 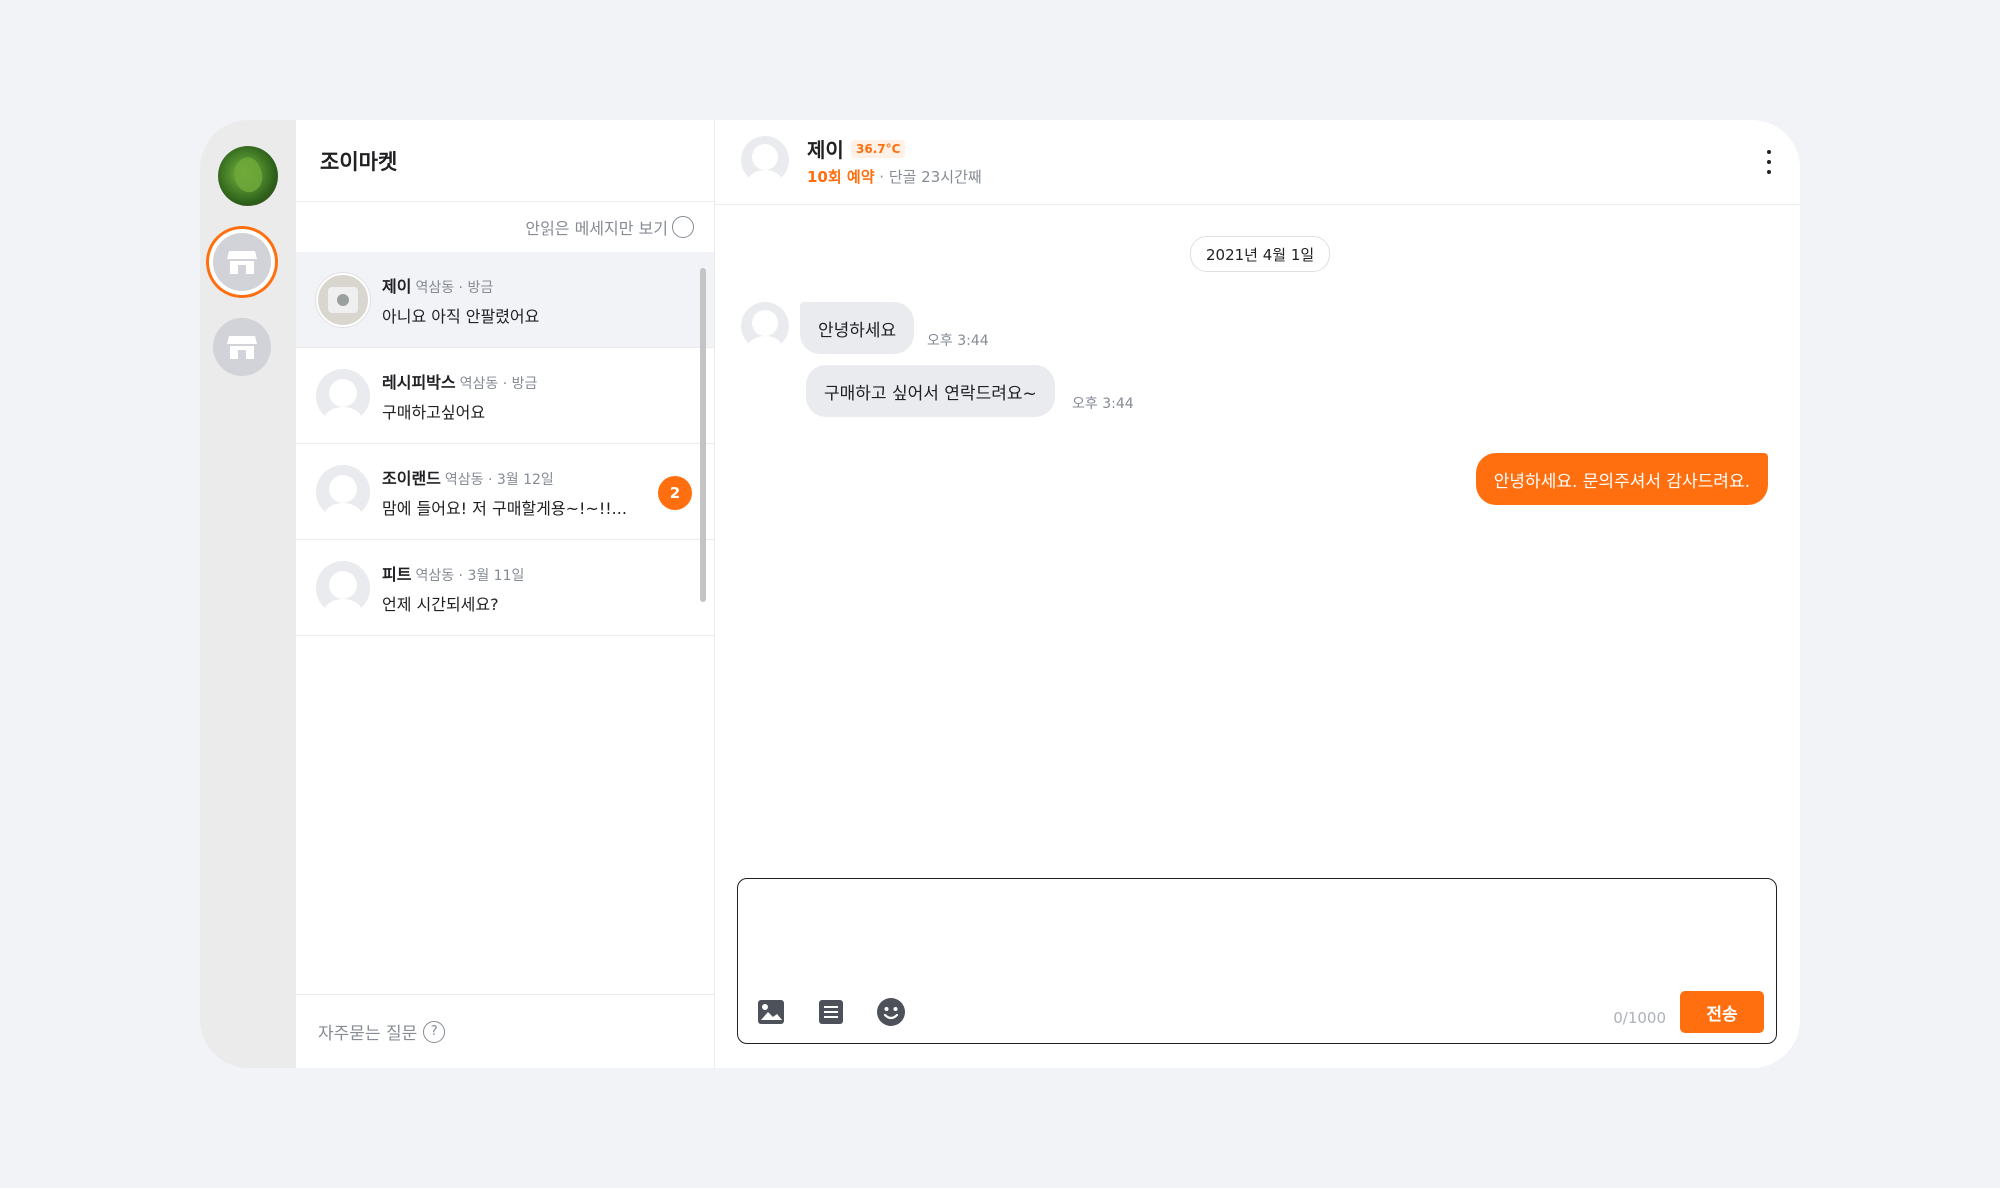 What do you see at coordinates (683, 227) in the screenshot?
I see `unread-filter-radio` at bounding box center [683, 227].